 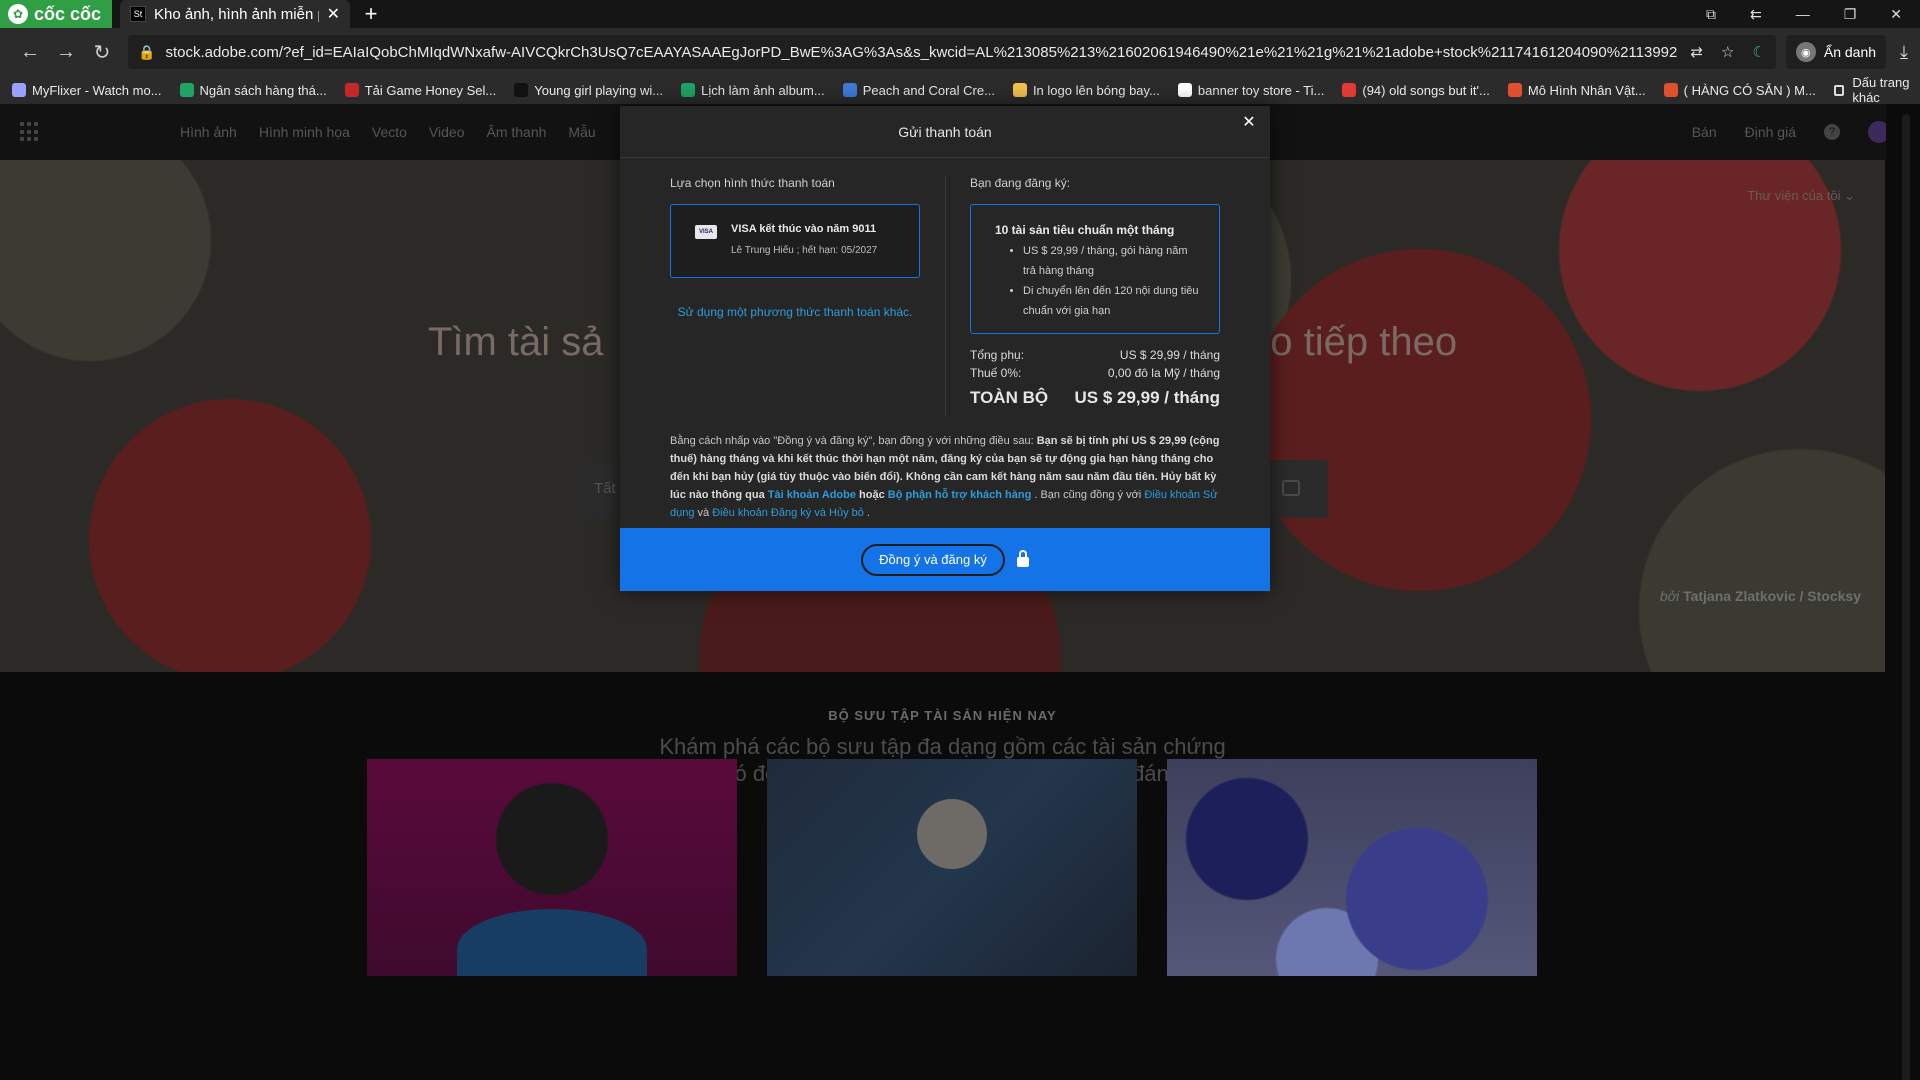 I want to click on reload-icon: ↻, so click(x=102, y=52).